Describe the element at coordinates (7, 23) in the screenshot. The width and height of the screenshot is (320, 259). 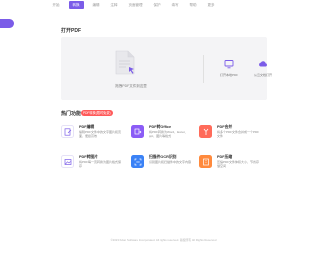
I see `sidebar-home-button` at that location.